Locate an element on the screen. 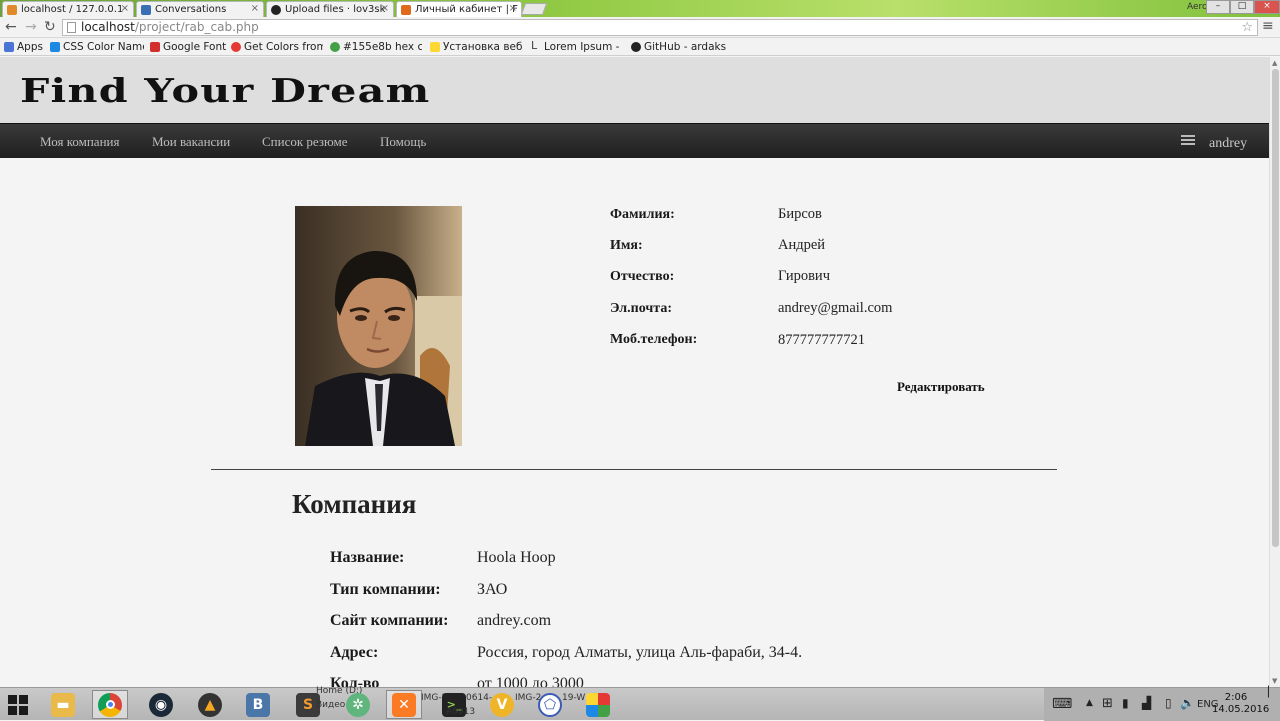 The image size is (1280, 721). bookmark-apps: Apps is located at coordinates (24, 47).